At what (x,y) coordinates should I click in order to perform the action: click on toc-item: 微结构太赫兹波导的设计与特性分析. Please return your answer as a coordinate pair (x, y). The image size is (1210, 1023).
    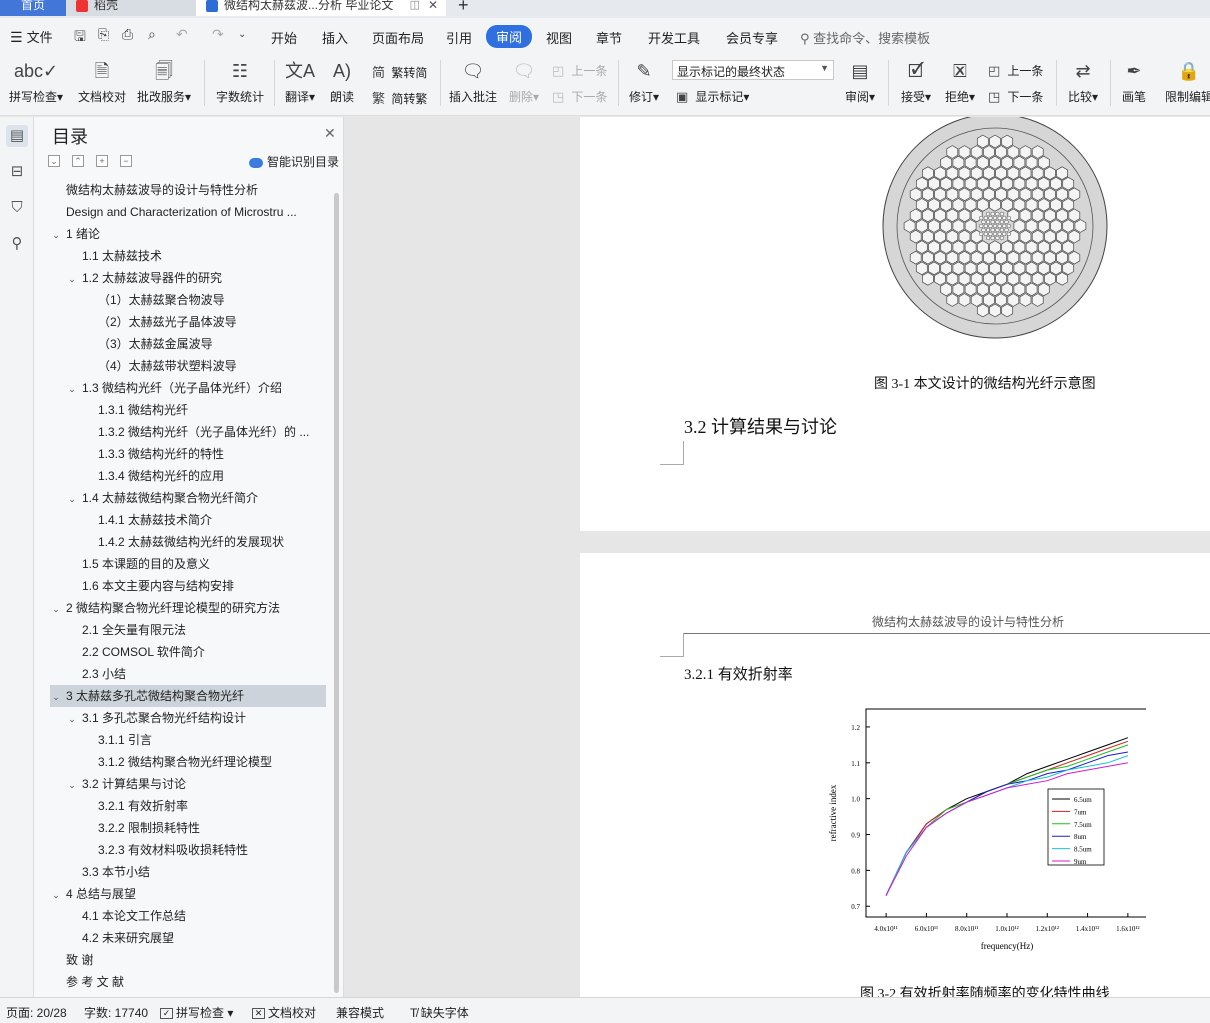
    Looking at the image, I should click on (188, 190).